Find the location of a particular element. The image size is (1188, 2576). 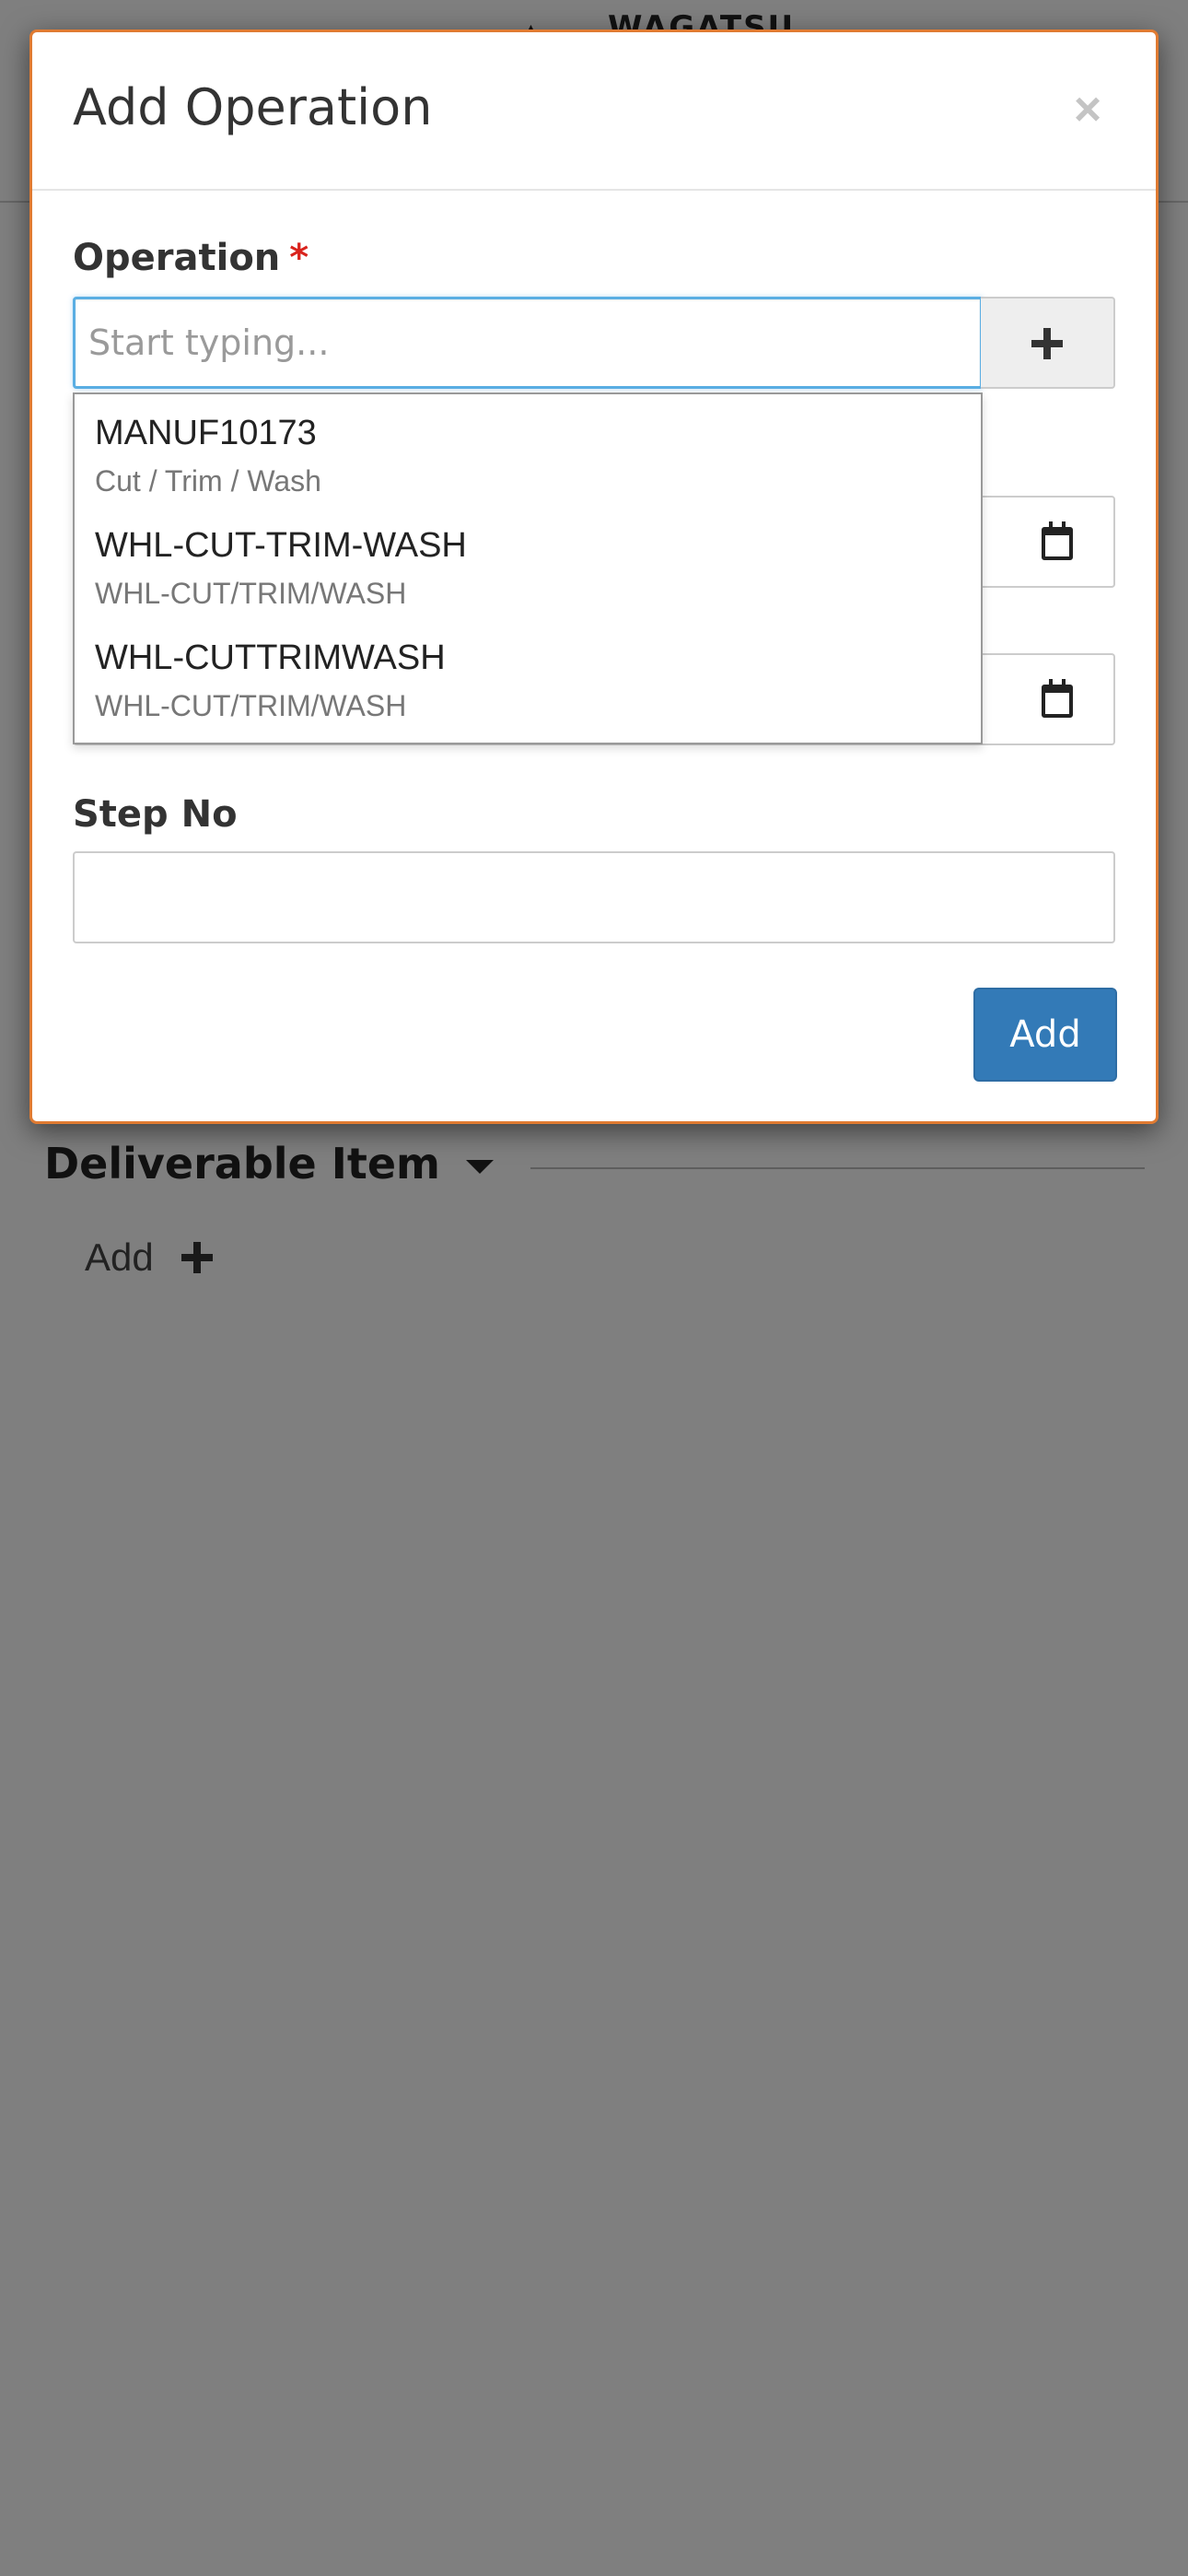

operation-search-input is located at coordinates (528, 343).